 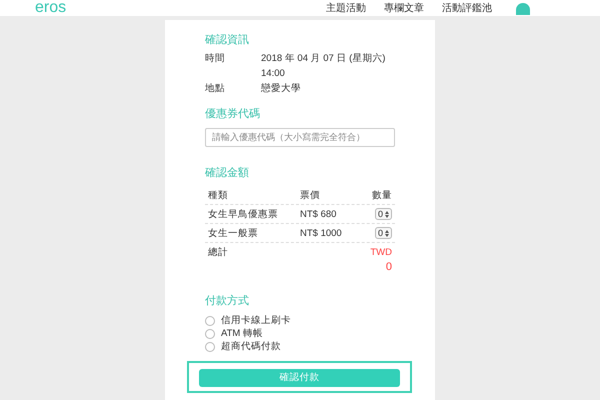 What do you see at coordinates (321, 233) in the screenshot?
I see `table-cell-text: NT$ 1000` at bounding box center [321, 233].